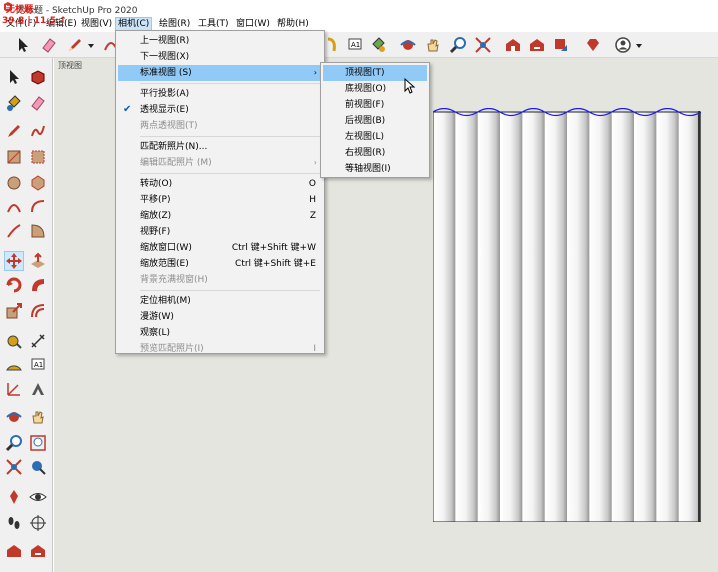  What do you see at coordinates (38, 443) in the screenshot?
I see `zoom-window-icon` at bounding box center [38, 443].